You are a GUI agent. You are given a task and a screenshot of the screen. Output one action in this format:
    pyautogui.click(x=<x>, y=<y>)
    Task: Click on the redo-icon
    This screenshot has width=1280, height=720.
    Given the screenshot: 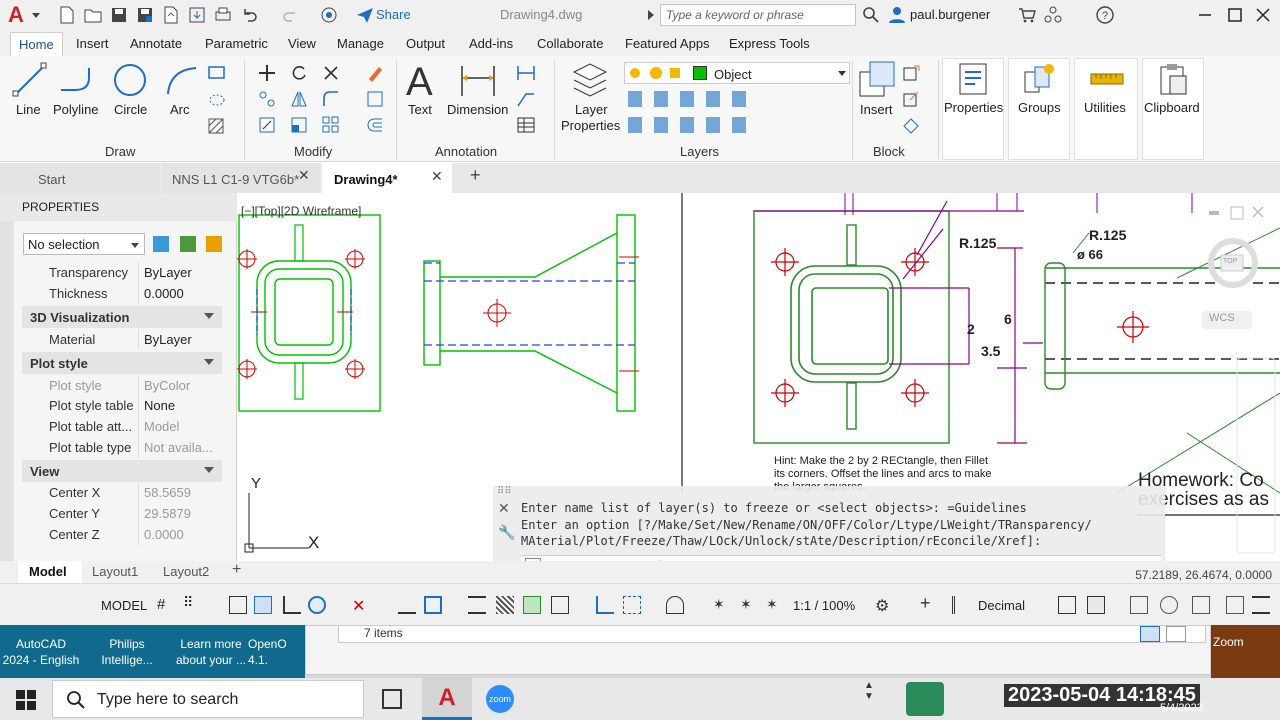 What is the action you would take?
    pyautogui.click(x=291, y=15)
    